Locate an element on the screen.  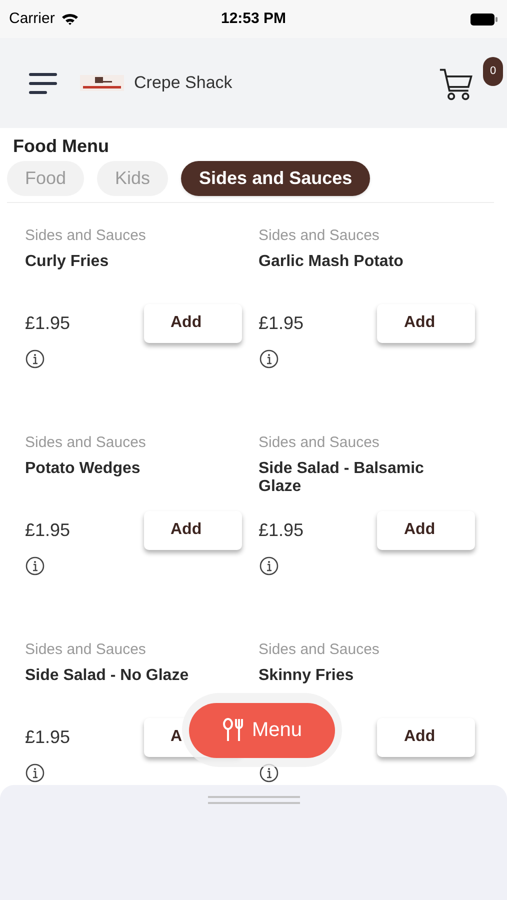
item-name: Curly Fries is located at coordinates (67, 262).